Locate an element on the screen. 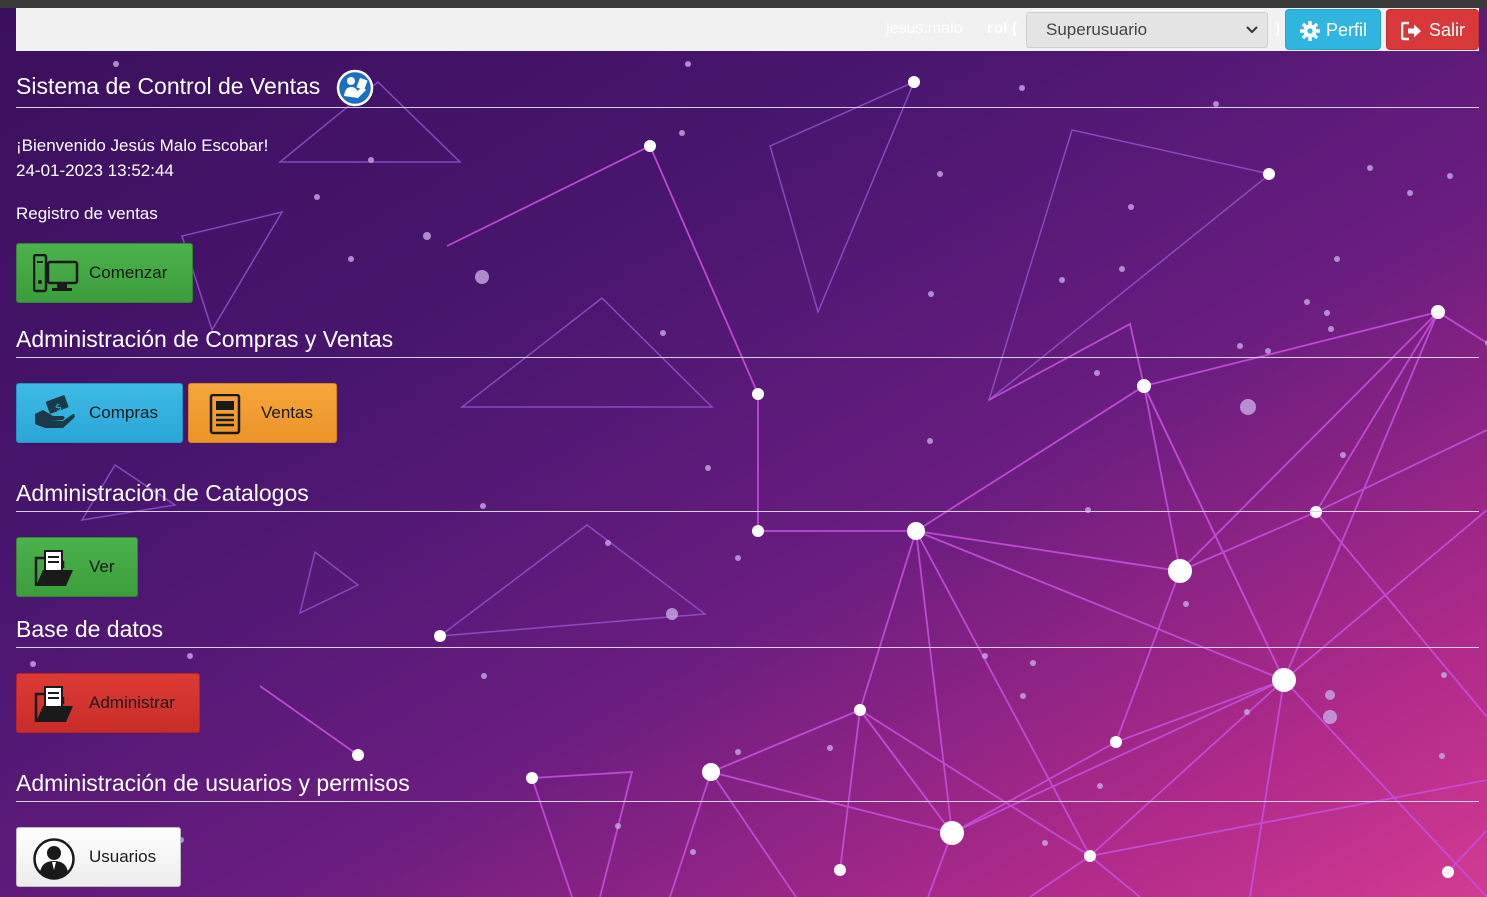 Image resolution: width=1487 pixels, height=897 pixels. perfil-button: Perfil is located at coordinates (1333, 29).